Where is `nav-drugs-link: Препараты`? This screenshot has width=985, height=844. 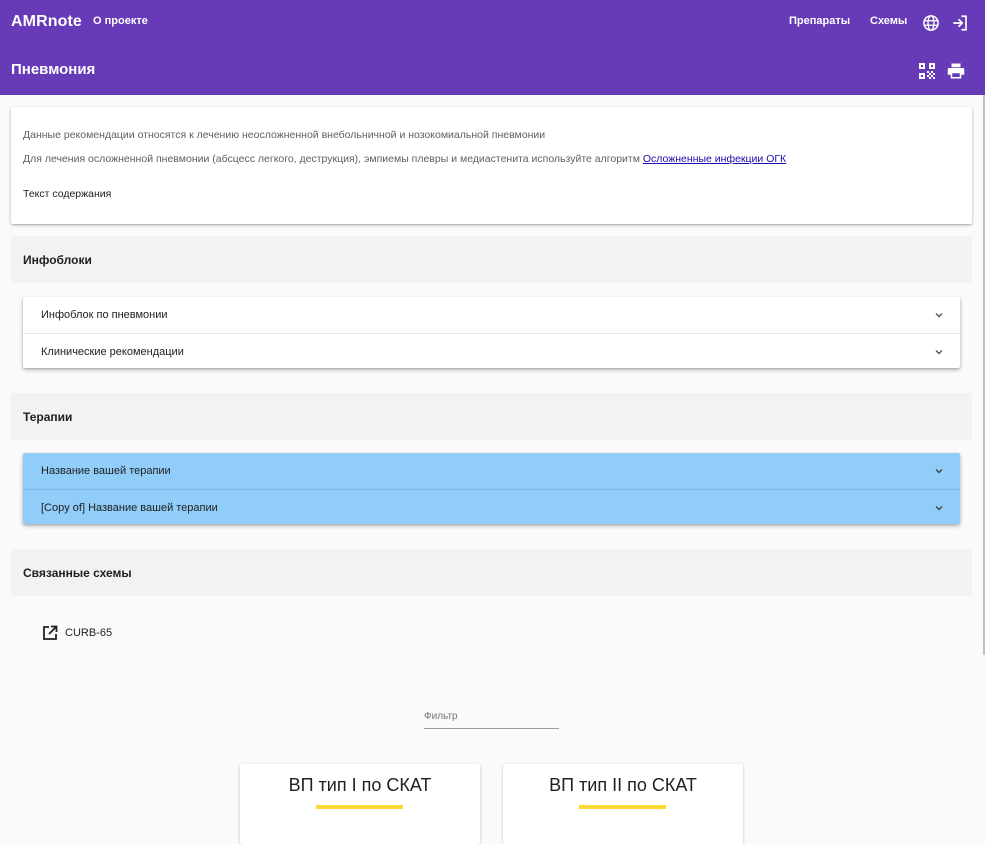 nav-drugs-link: Препараты is located at coordinates (819, 21).